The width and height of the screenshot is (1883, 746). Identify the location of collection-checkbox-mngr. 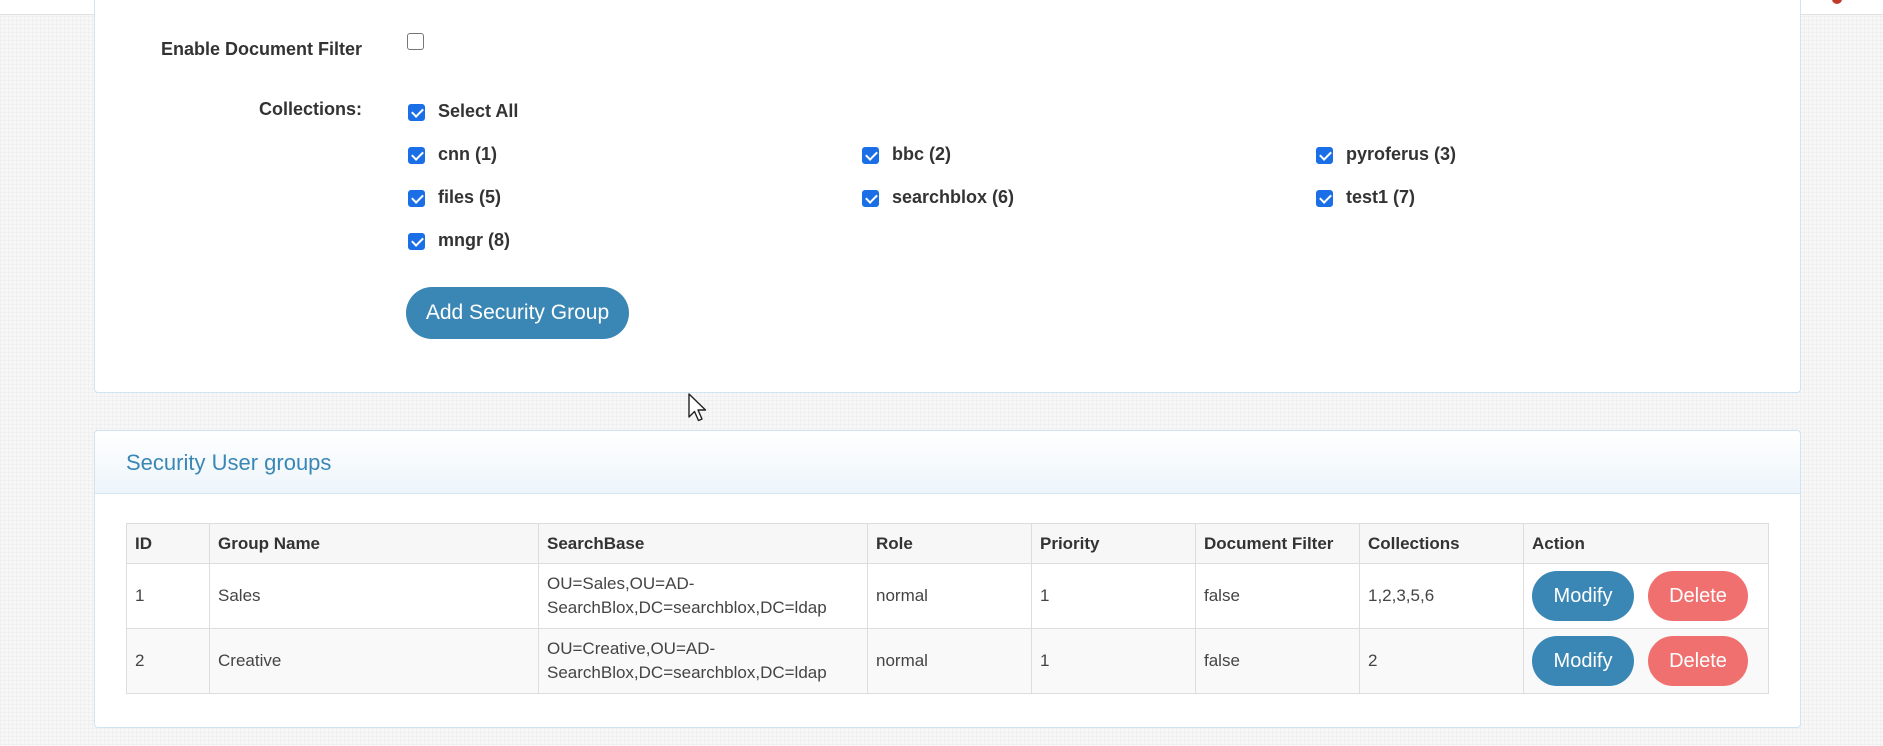
(416, 241).